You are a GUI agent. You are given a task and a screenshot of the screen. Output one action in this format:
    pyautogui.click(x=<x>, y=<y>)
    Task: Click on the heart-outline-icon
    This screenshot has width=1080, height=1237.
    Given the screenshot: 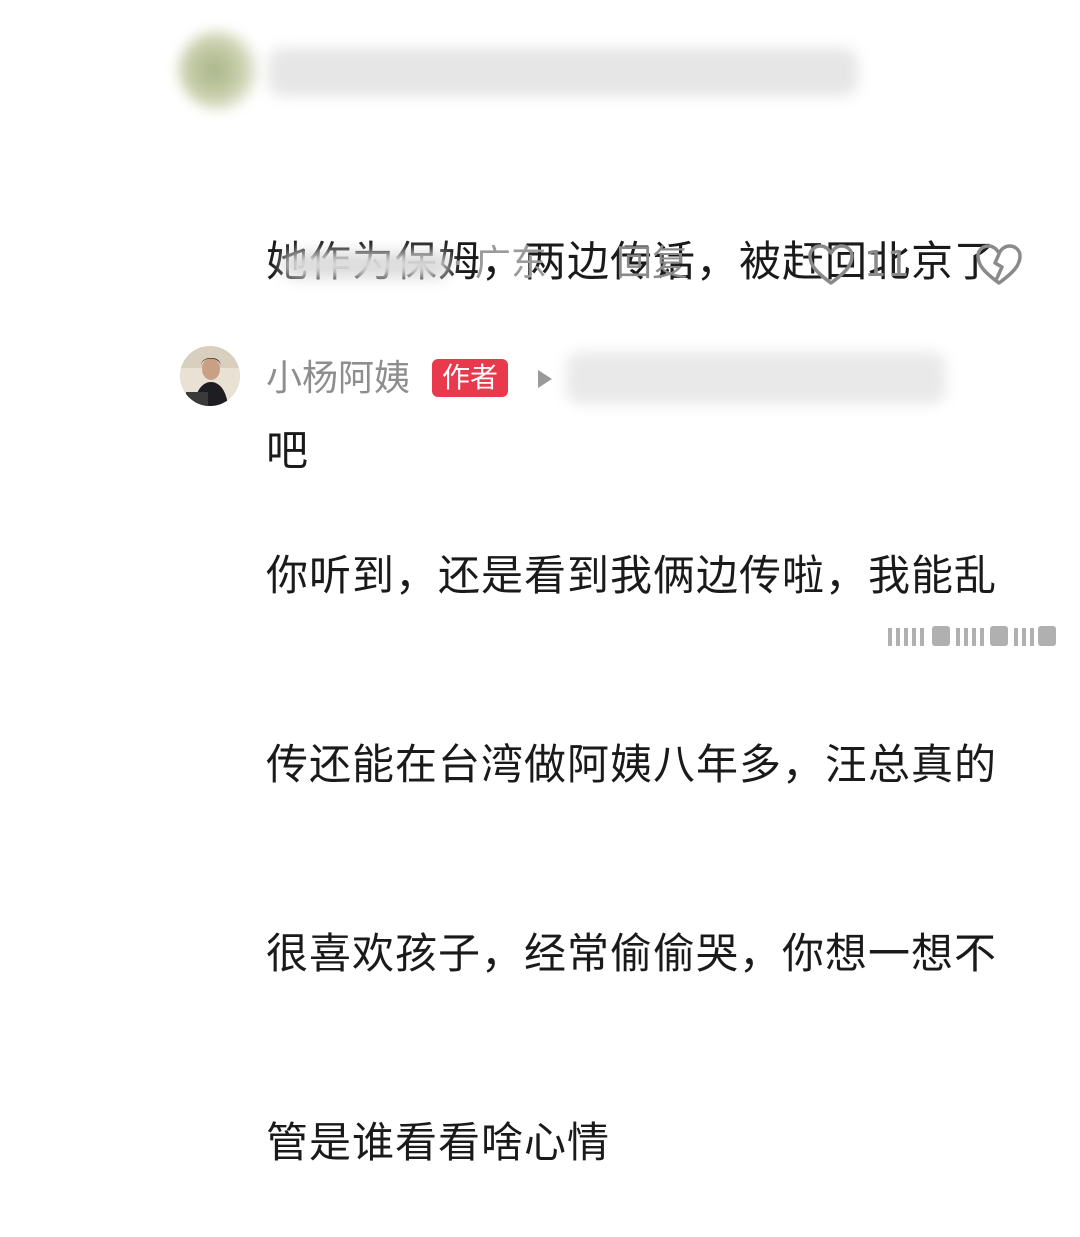 What is the action you would take?
    pyautogui.click(x=831, y=264)
    